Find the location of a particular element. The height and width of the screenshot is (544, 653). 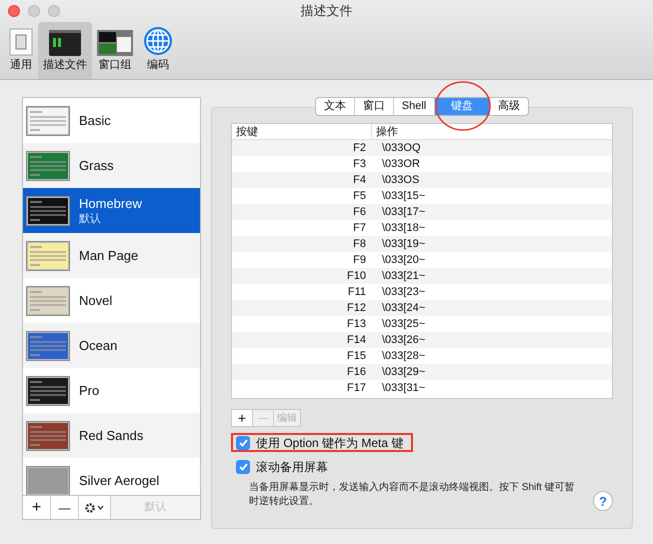

option-label: 使用 Option 键作为 Meta 键 is located at coordinates (330, 443).